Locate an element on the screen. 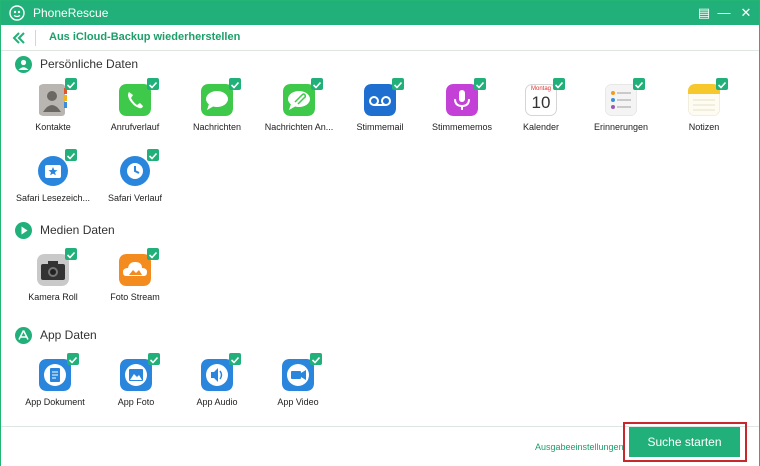 The height and width of the screenshot is (466, 760). item-kalender: Montag 10 Kalender is located at coordinates (541, 113).